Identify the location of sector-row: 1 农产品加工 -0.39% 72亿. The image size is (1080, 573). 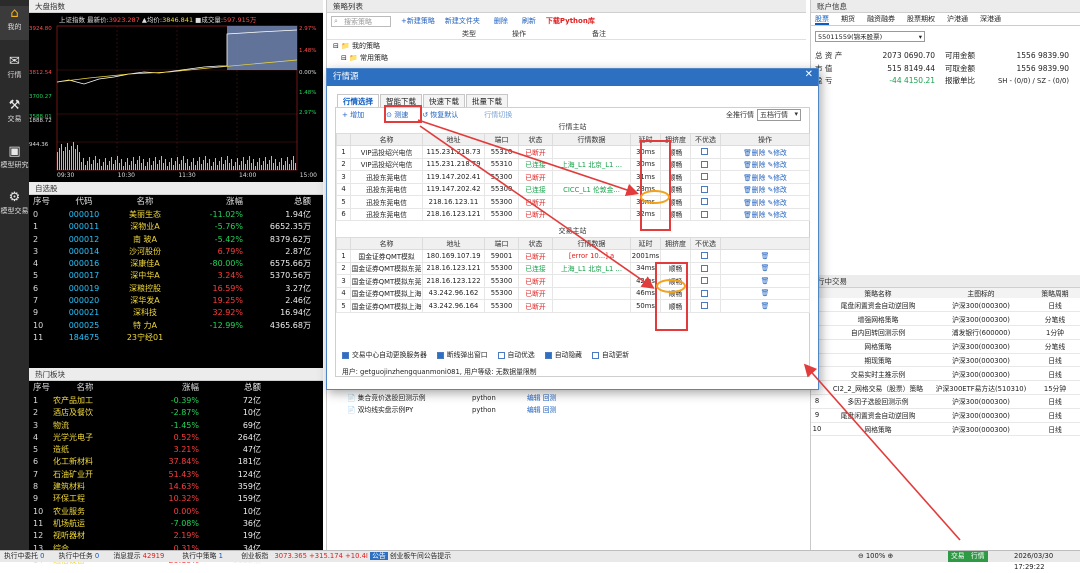
(176, 401).